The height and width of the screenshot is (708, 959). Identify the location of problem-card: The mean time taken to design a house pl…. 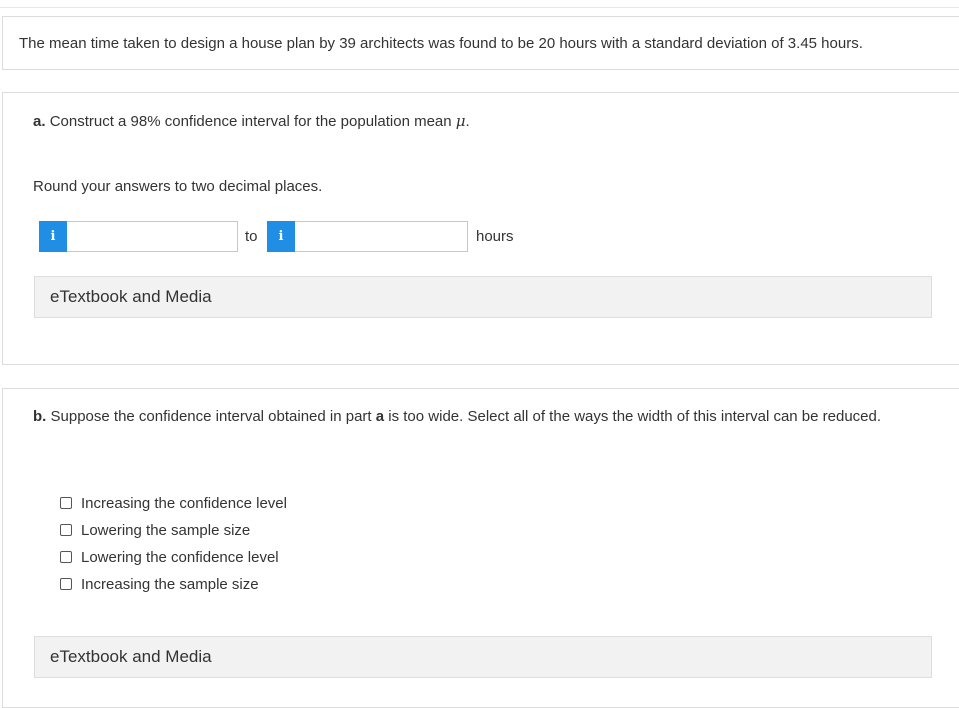
(480, 43).